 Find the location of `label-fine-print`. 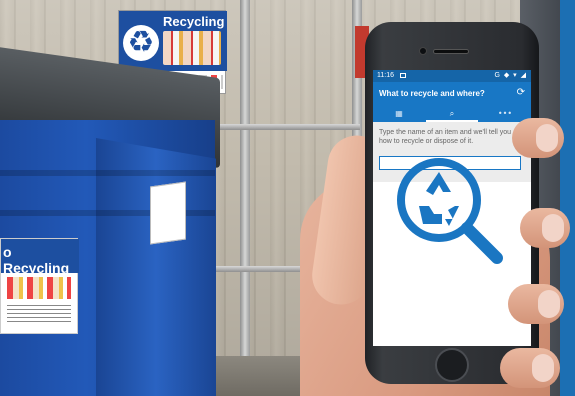

label-fine-print is located at coordinates (39, 314).